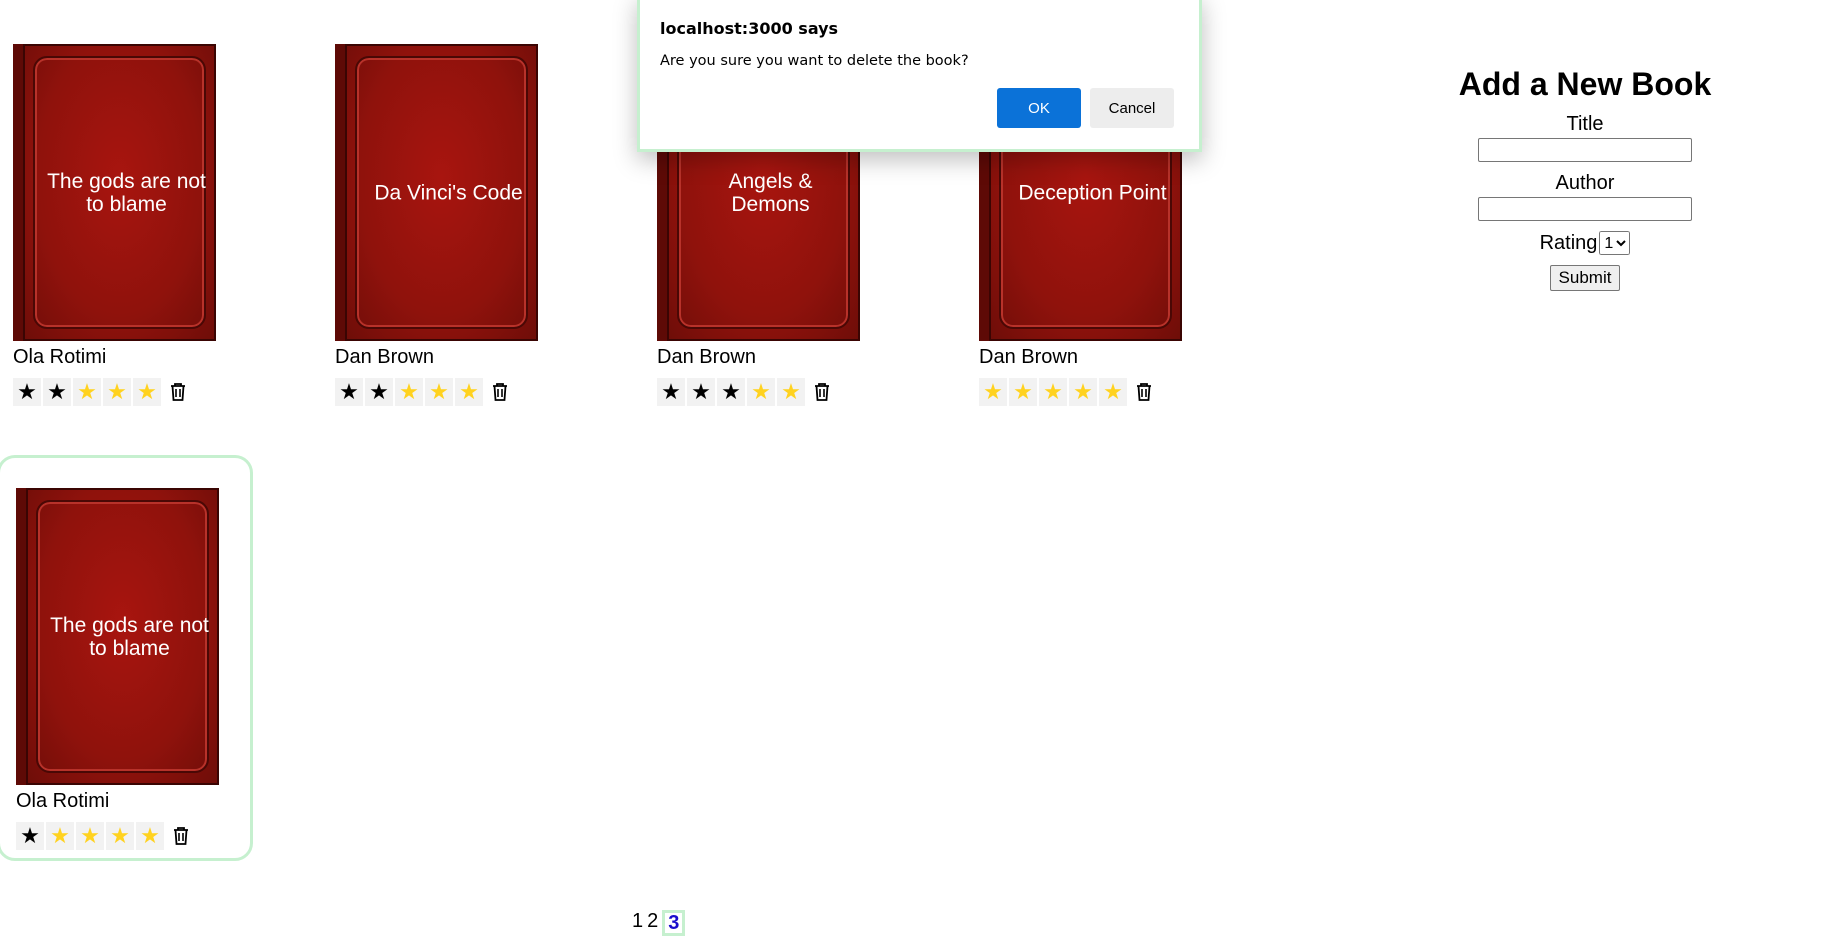 The image size is (1846, 938). I want to click on book-cover-title: Deception Point, so click(1092, 192).